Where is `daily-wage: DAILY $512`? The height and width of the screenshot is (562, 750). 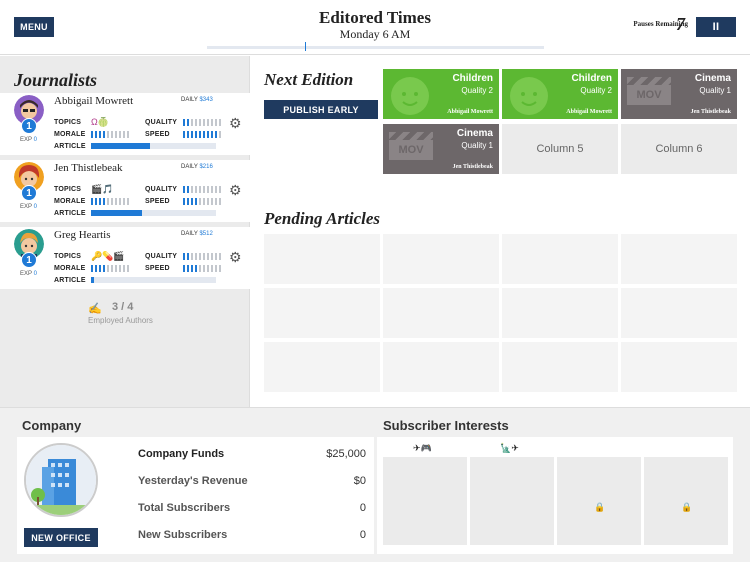 daily-wage: DAILY $512 is located at coordinates (197, 234).